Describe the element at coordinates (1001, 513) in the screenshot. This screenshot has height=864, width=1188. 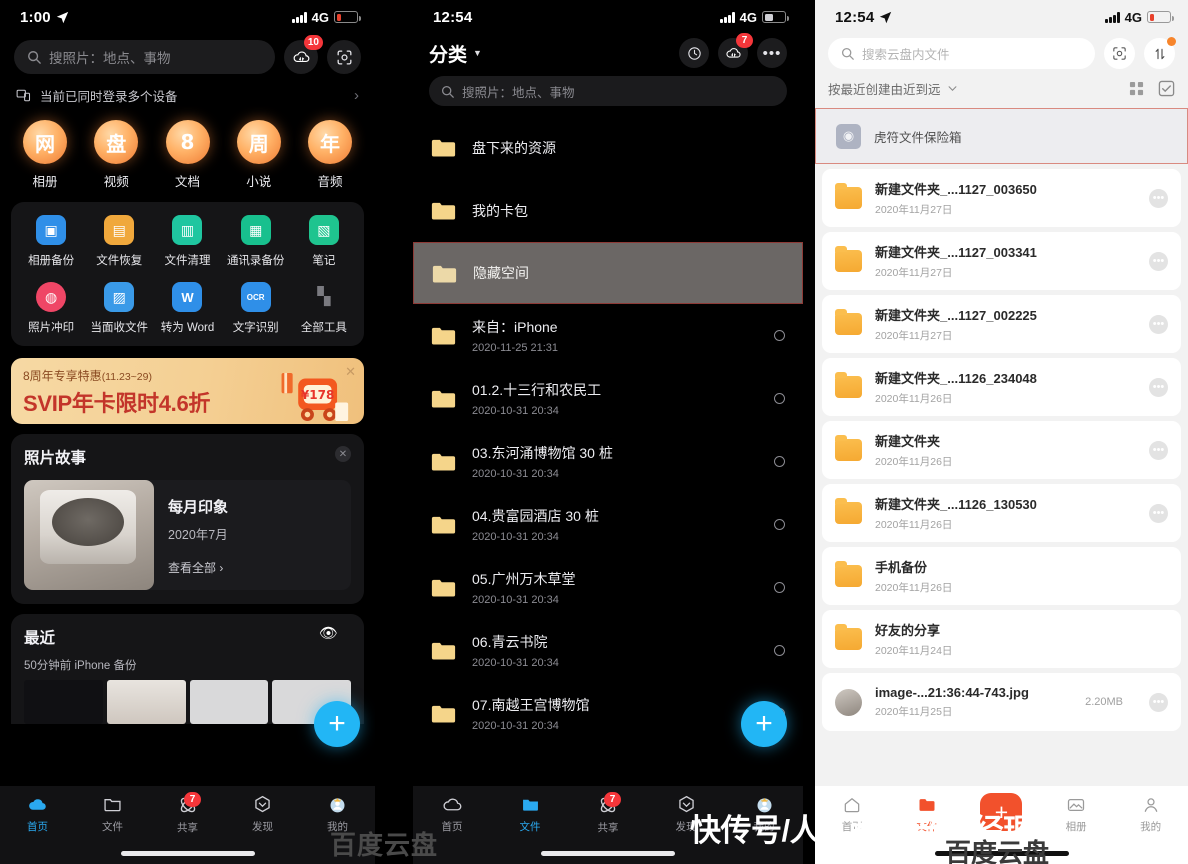
I see `table-row: 新建文件夹_...1126_130530 2020年11月26日 •••` at that location.